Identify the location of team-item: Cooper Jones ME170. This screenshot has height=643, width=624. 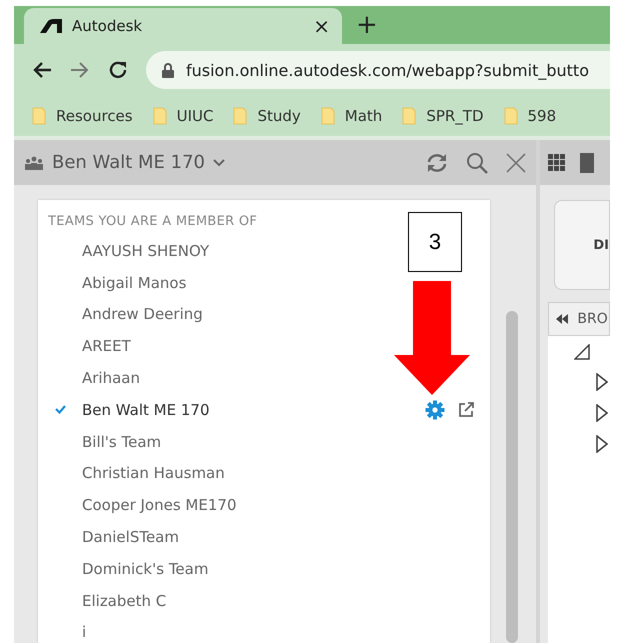
(159, 505).